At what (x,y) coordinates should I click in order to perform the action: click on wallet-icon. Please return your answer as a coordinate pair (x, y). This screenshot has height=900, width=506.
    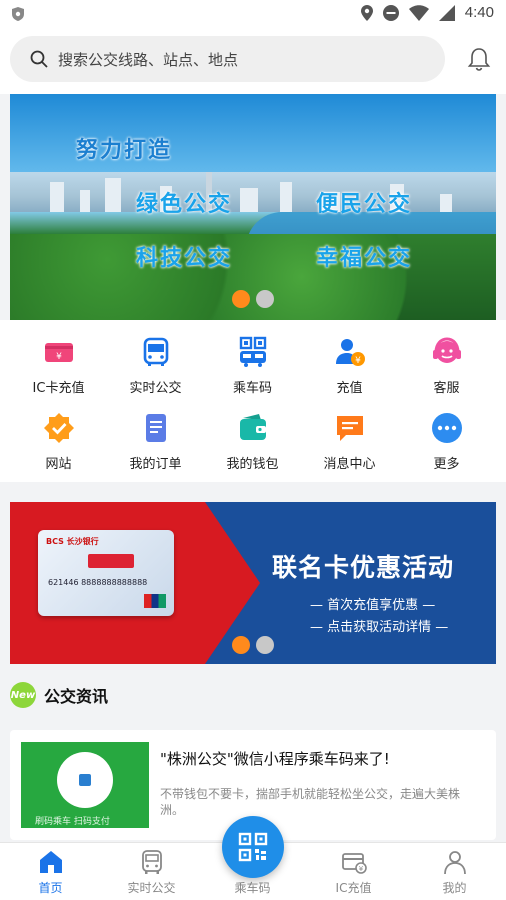
    Looking at the image, I should click on (252, 427).